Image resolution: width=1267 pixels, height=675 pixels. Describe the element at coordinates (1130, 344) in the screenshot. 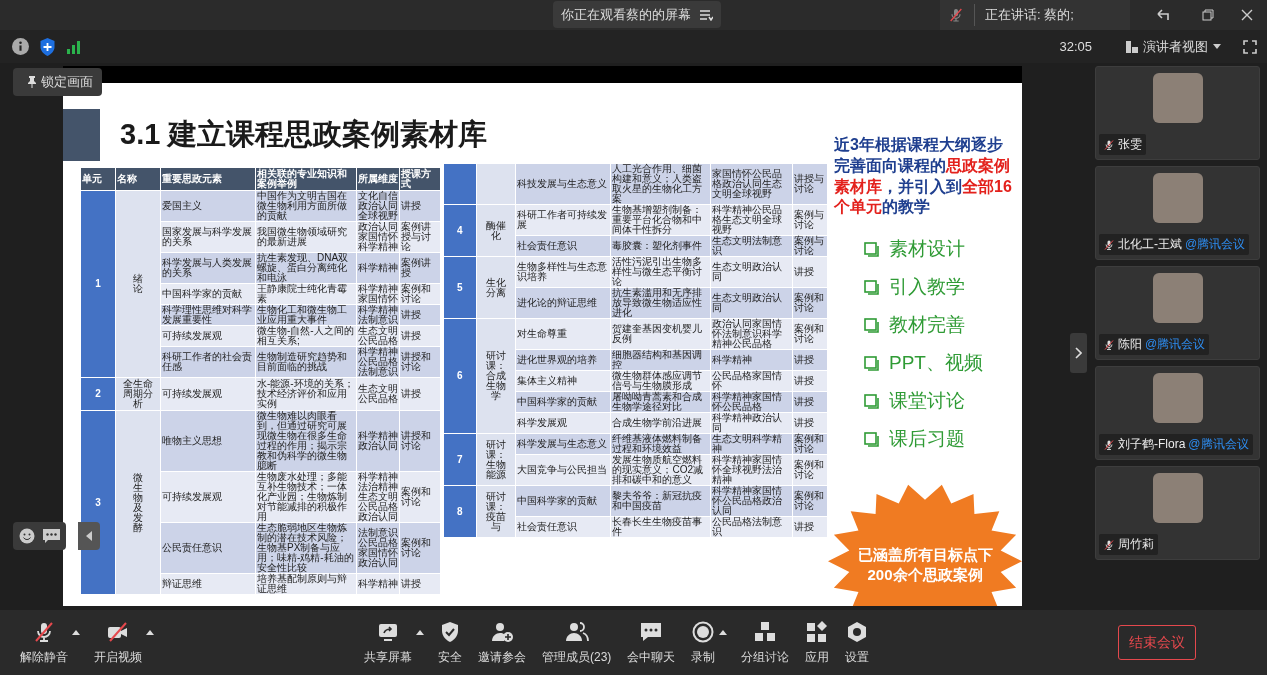

I see `participant-name: 陈阳` at that location.